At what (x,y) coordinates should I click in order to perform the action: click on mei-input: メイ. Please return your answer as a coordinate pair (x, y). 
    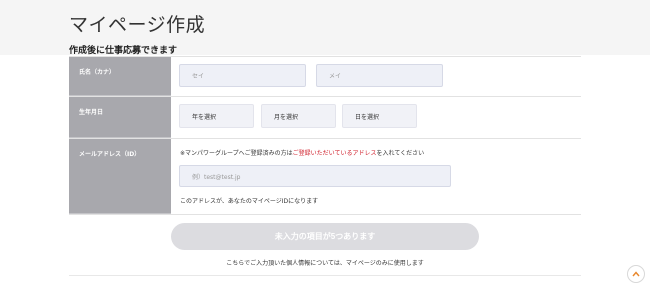
    Looking at the image, I should click on (379, 75).